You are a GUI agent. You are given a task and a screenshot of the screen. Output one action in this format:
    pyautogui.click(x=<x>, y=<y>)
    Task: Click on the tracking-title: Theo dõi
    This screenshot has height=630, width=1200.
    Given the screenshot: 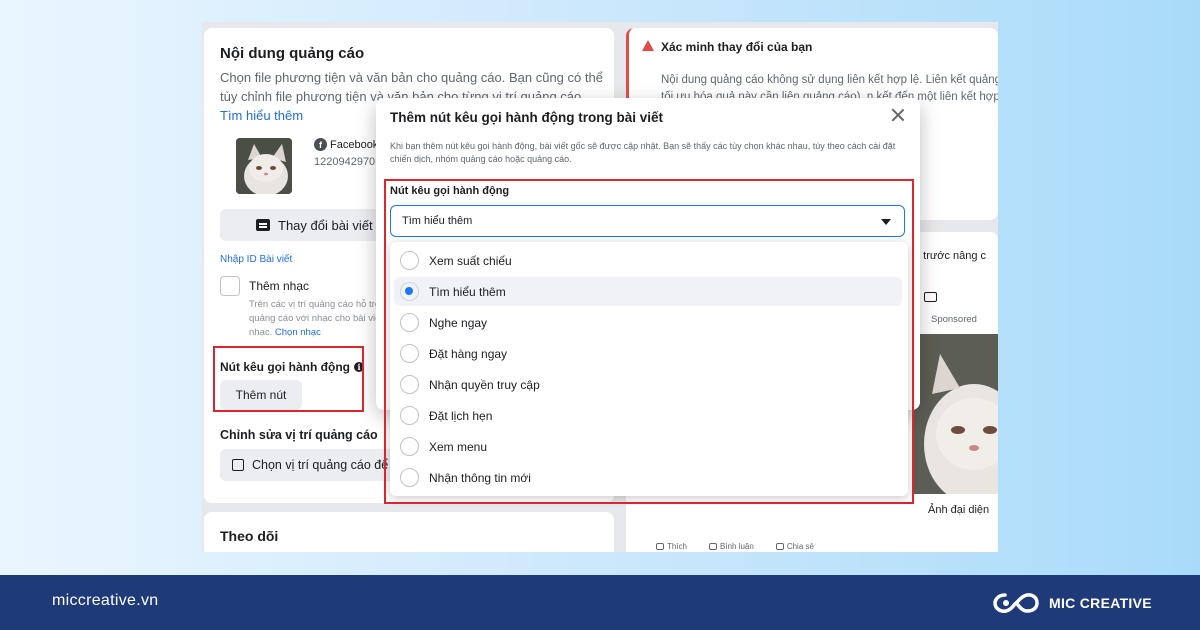 What is the action you would take?
    pyautogui.click(x=249, y=536)
    